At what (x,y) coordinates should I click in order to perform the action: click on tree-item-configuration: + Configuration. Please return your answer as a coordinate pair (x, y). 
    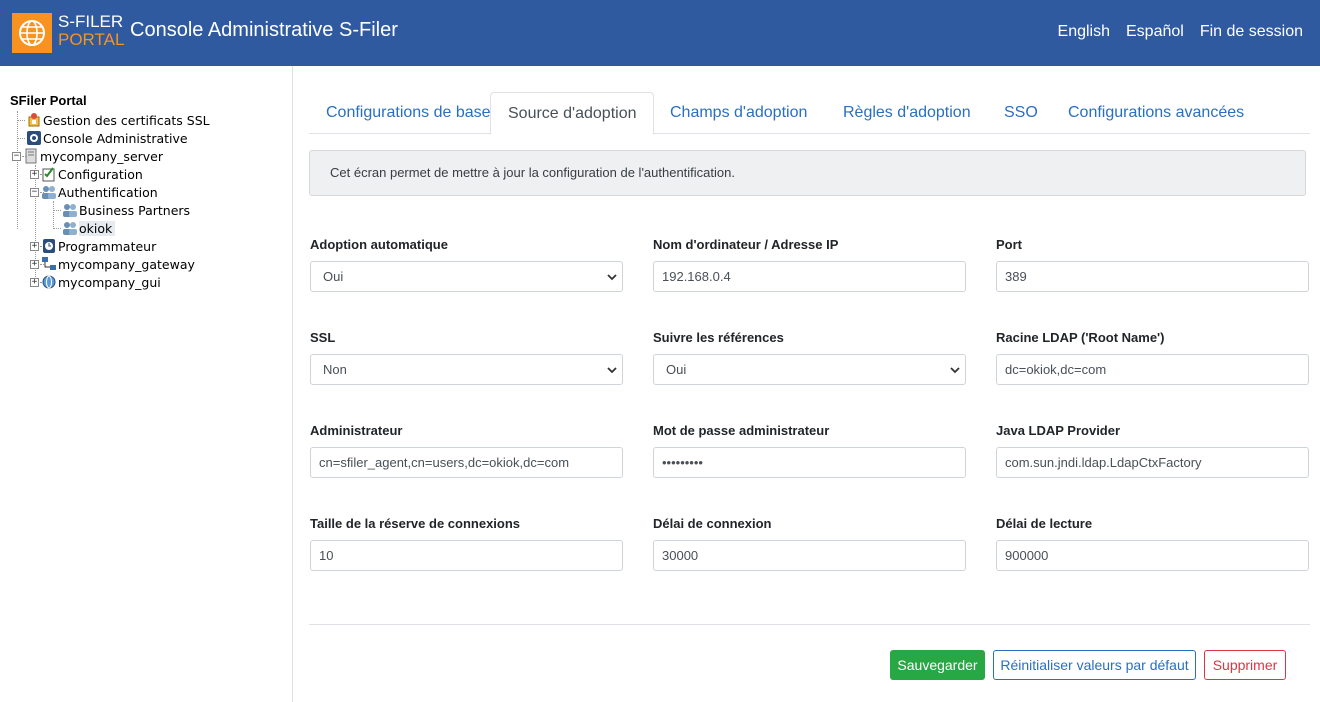
    Looking at the image, I should click on (88, 174).